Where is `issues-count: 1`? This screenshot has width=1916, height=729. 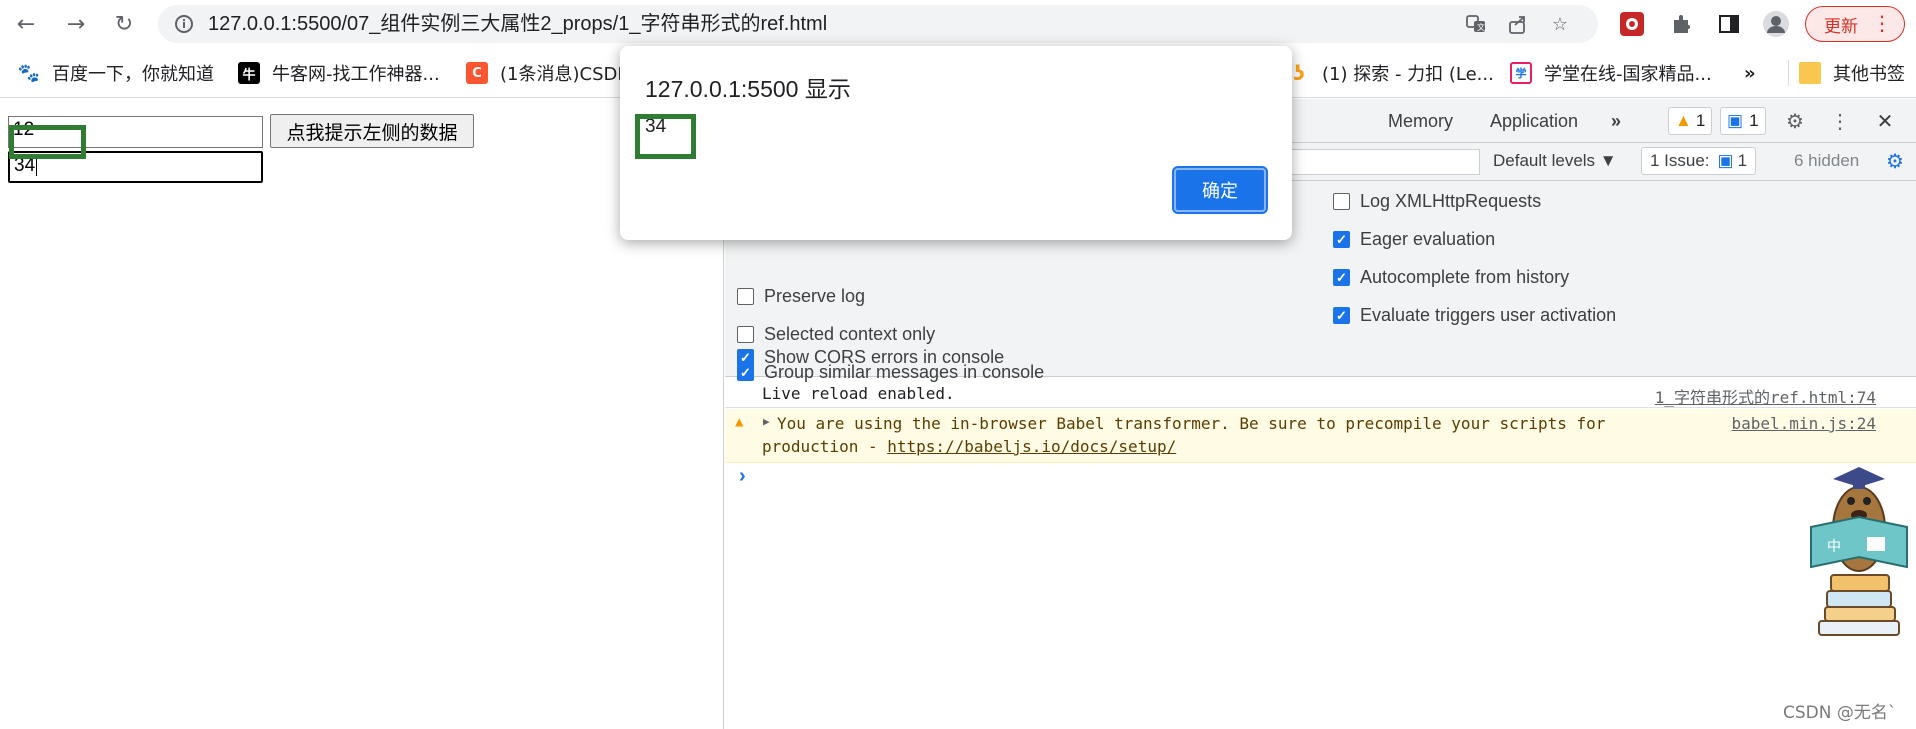 issues-count: 1 is located at coordinates (1742, 160).